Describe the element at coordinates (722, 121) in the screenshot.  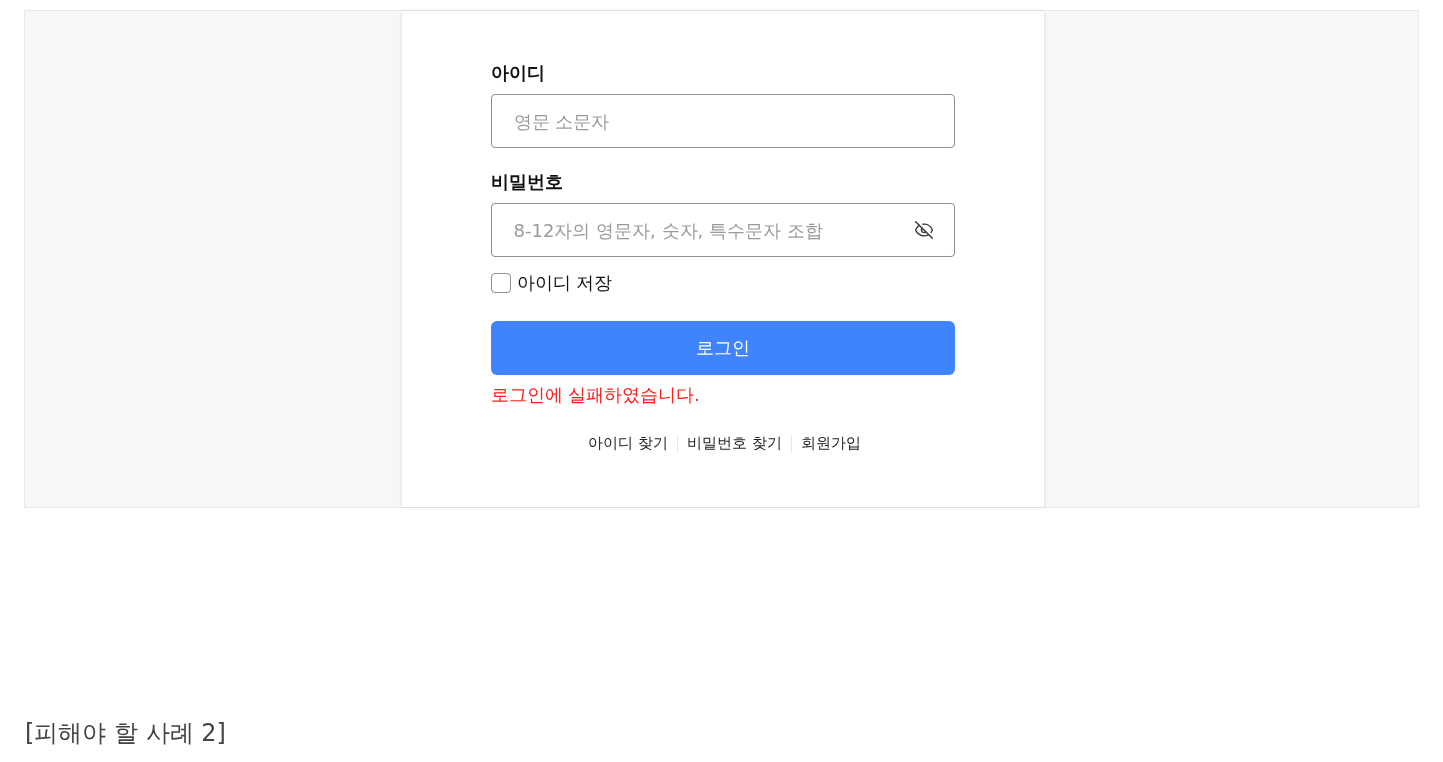
I see `id-input-field: 영문 소문자` at that location.